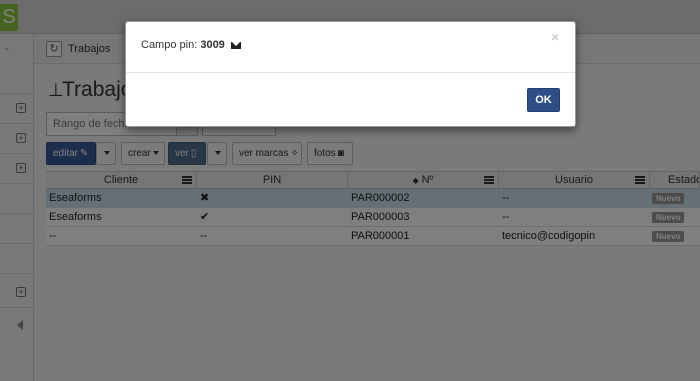  Describe the element at coordinates (212, 45) in the screenshot. I see `pin-value: 3009` at that location.